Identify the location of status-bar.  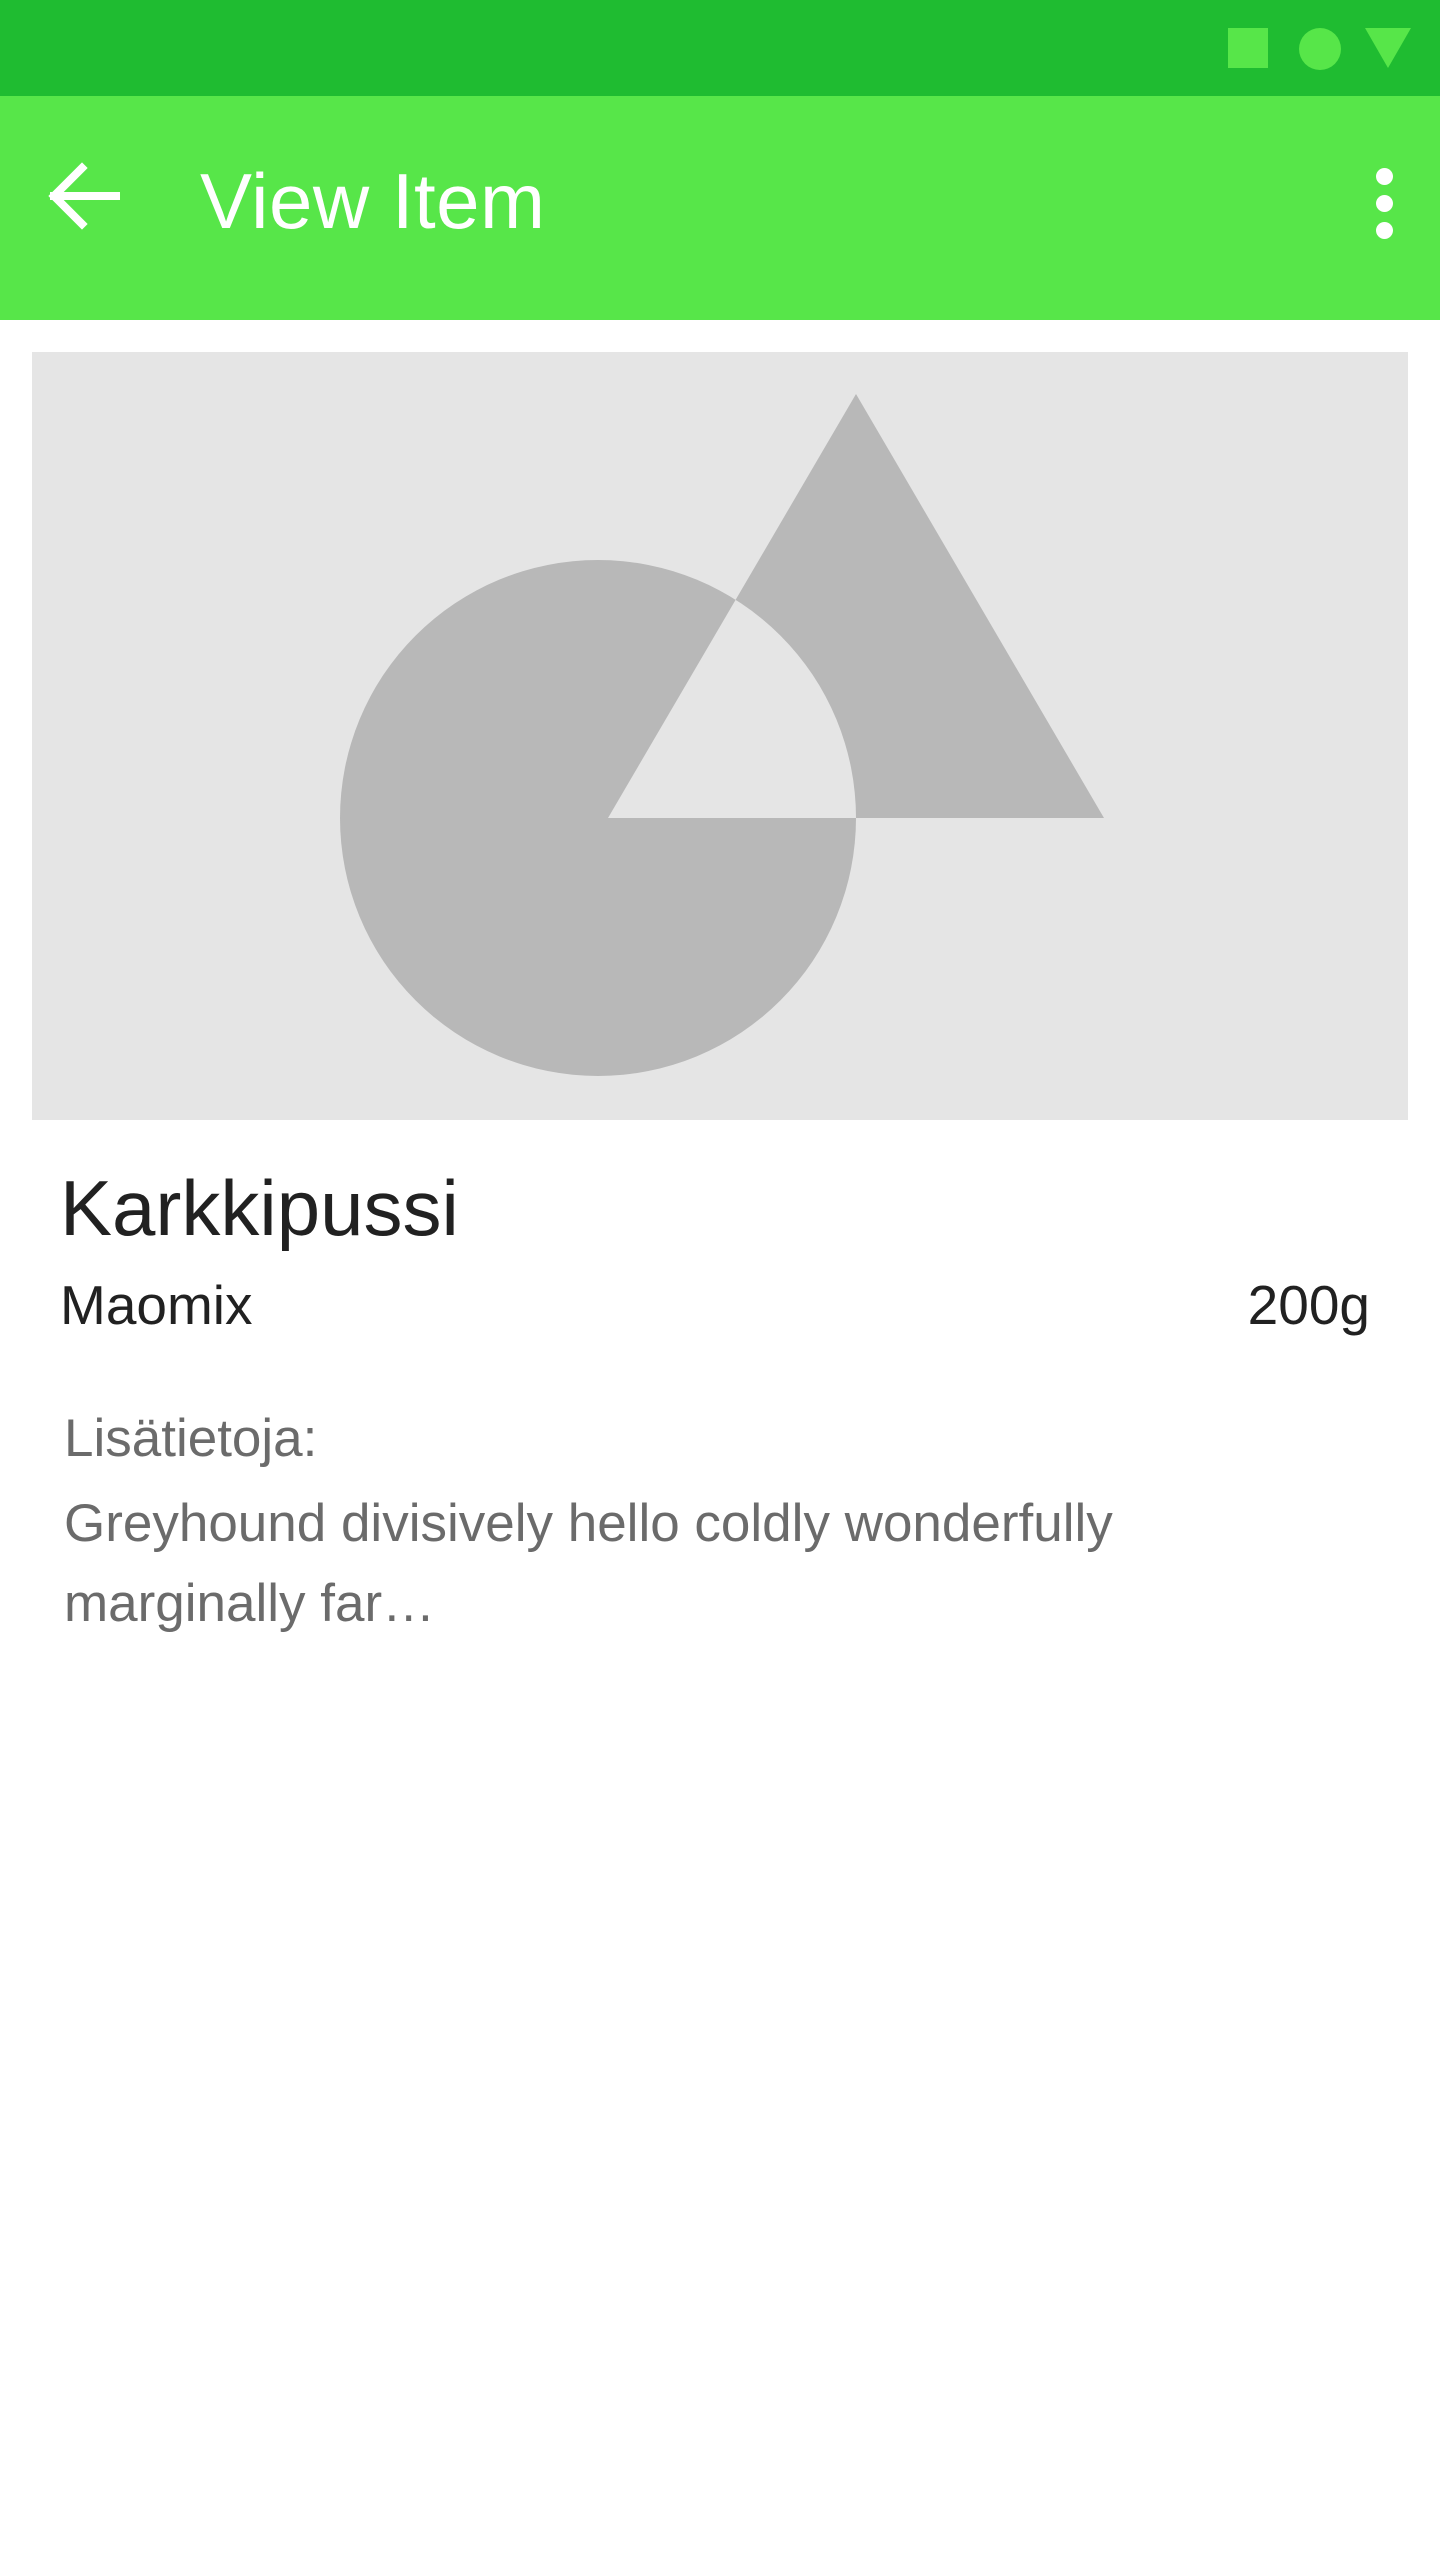
(720, 48).